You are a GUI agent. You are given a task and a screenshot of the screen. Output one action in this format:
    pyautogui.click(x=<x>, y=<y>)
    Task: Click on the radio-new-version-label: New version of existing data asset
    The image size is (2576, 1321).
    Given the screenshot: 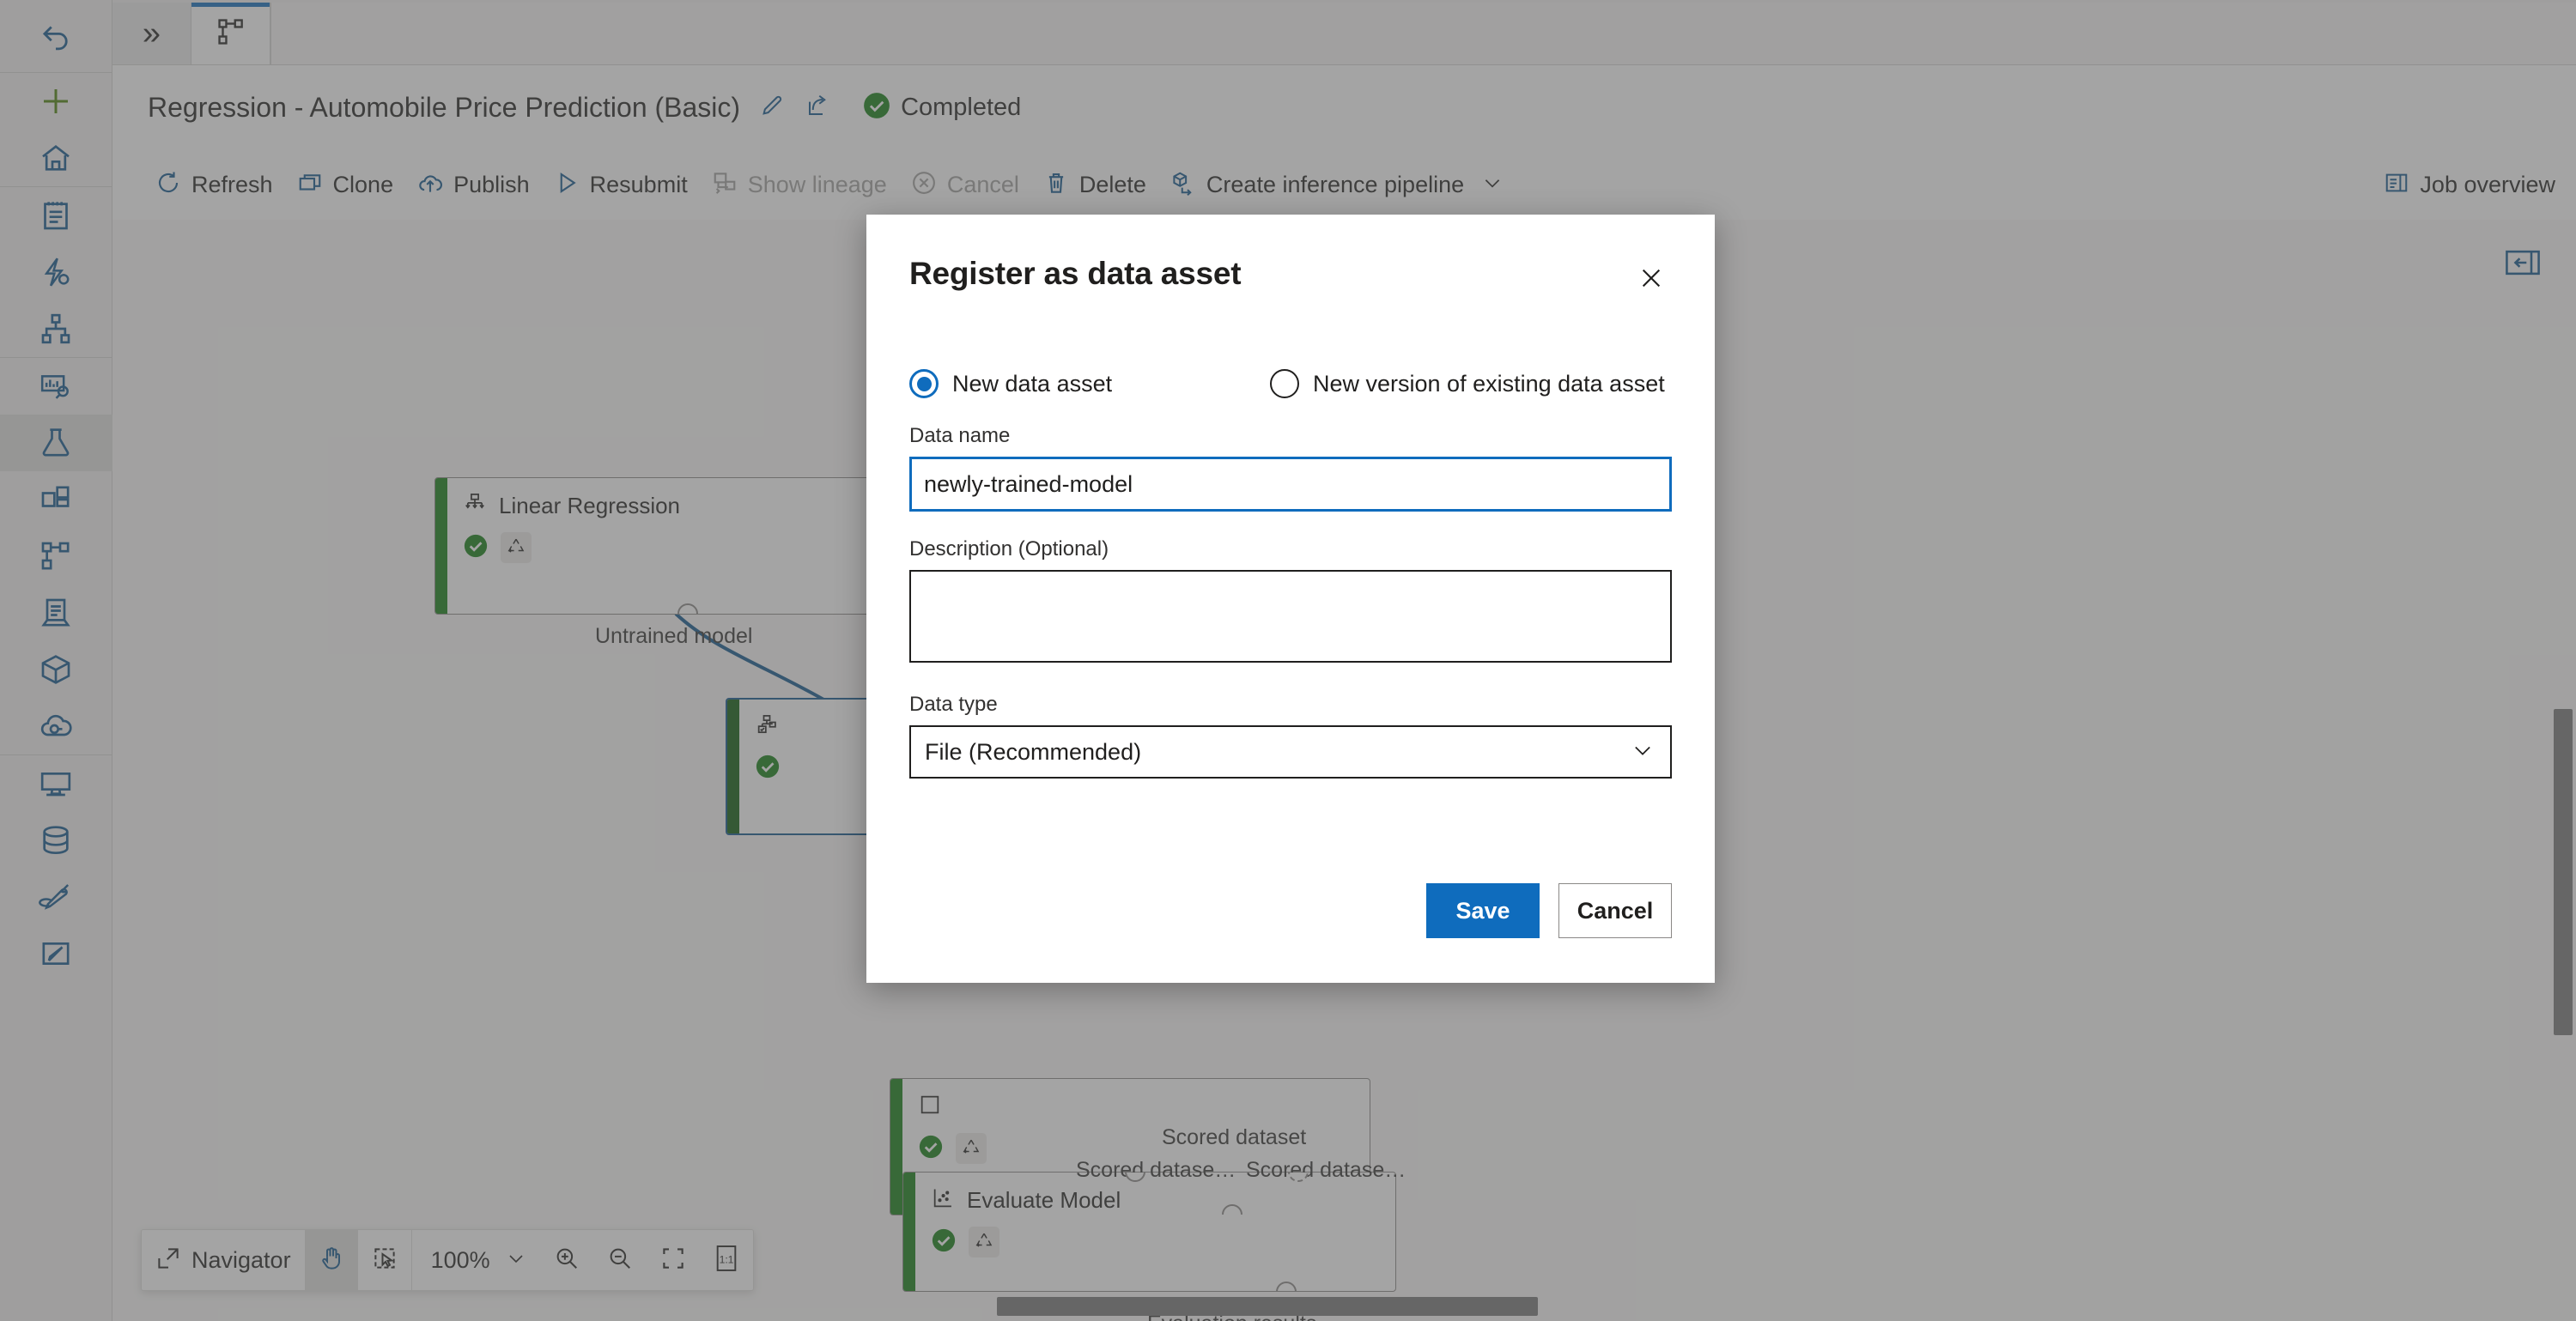 What is the action you would take?
    pyautogui.click(x=1489, y=383)
    